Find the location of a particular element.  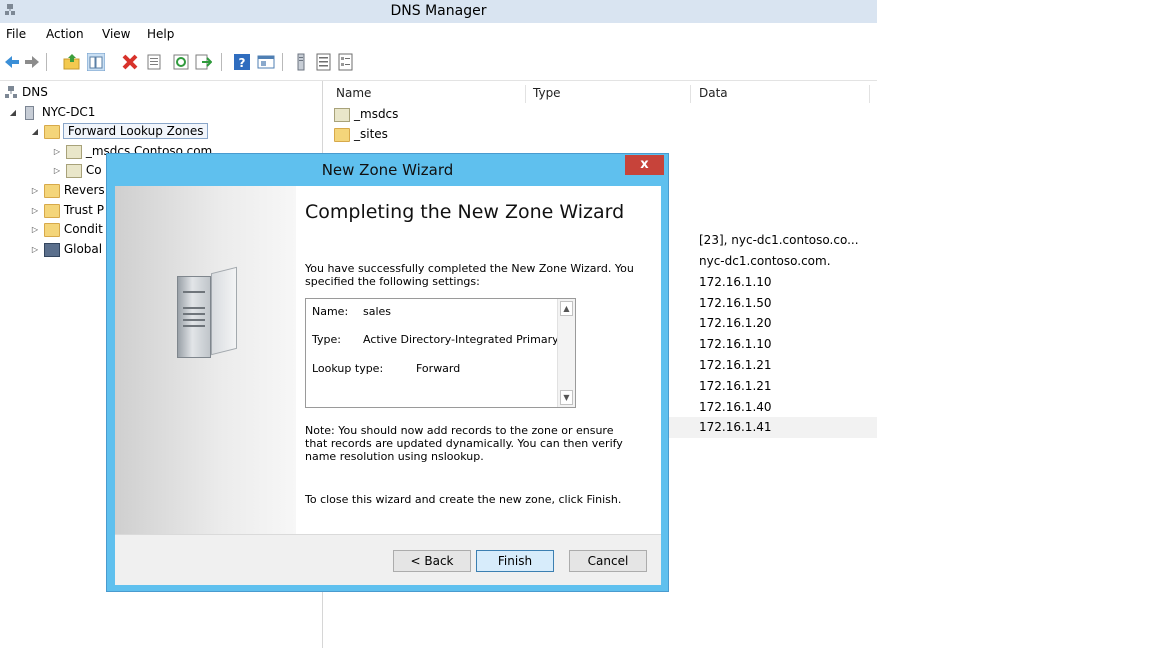

list-item: _sites is located at coordinates (361, 134).